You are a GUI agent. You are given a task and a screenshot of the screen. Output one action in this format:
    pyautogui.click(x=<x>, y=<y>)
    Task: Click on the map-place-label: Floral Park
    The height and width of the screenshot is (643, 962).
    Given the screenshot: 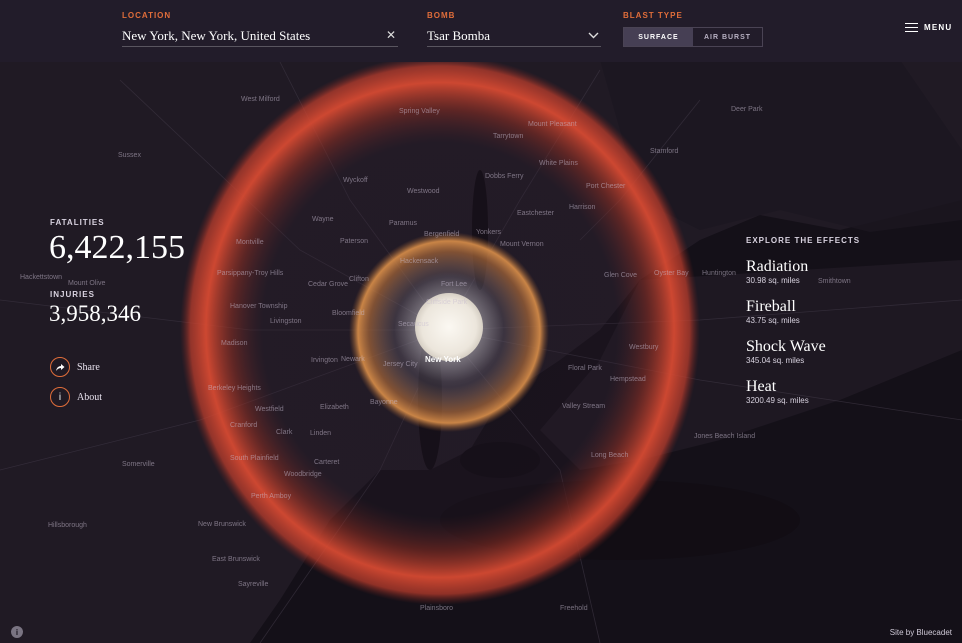 What is the action you would take?
    pyautogui.click(x=585, y=368)
    